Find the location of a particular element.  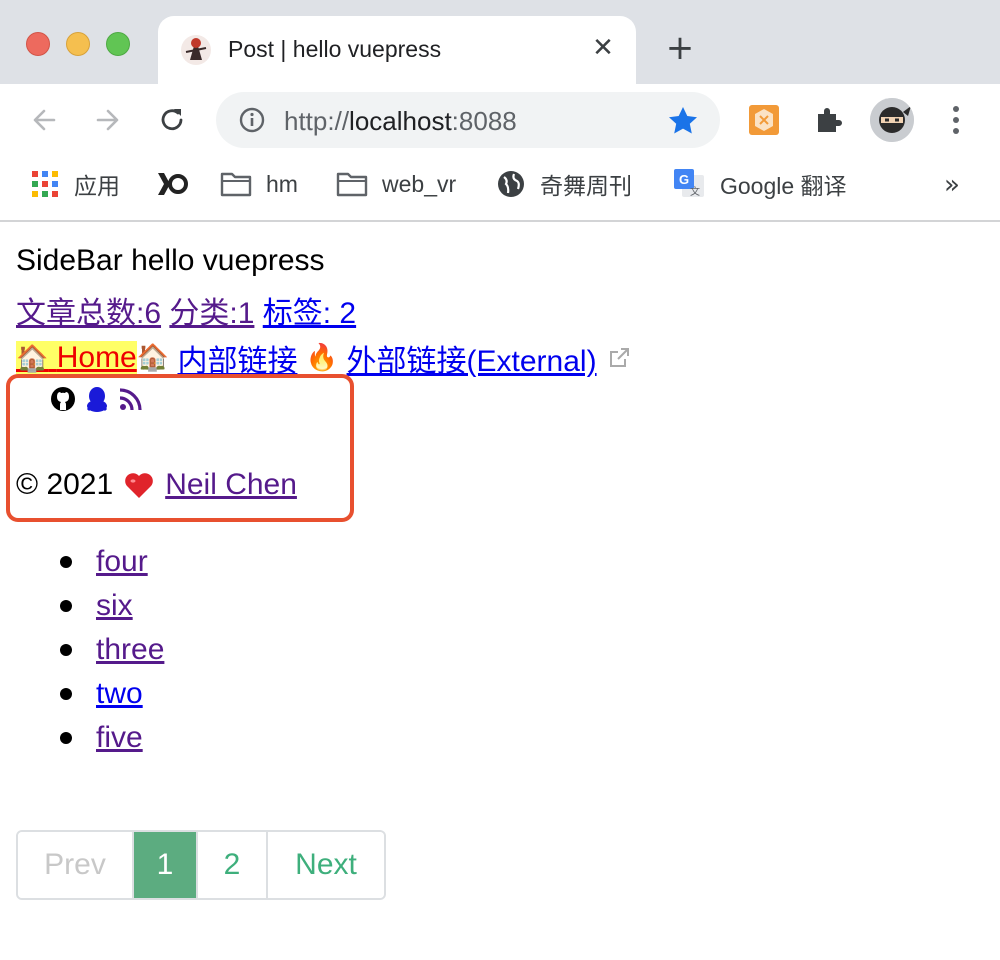

url-text: http://localhost:8088 is located at coordinates (400, 121).